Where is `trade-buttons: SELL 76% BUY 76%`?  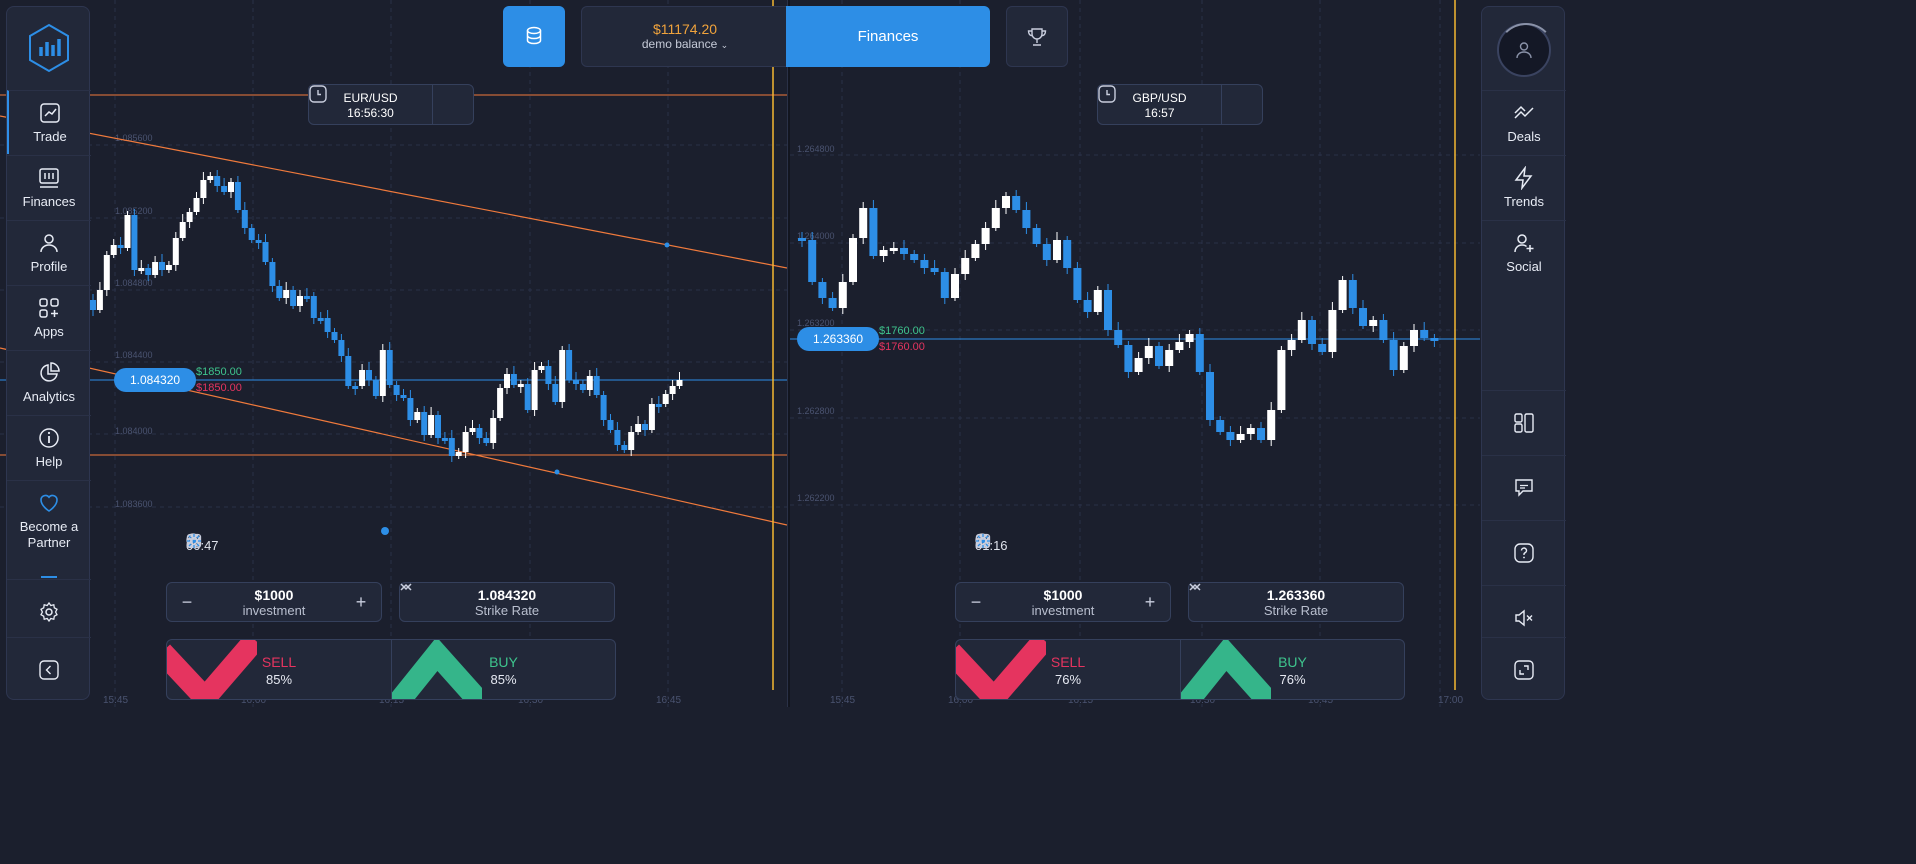 trade-buttons: SELL 76% BUY 76% is located at coordinates (1180, 669).